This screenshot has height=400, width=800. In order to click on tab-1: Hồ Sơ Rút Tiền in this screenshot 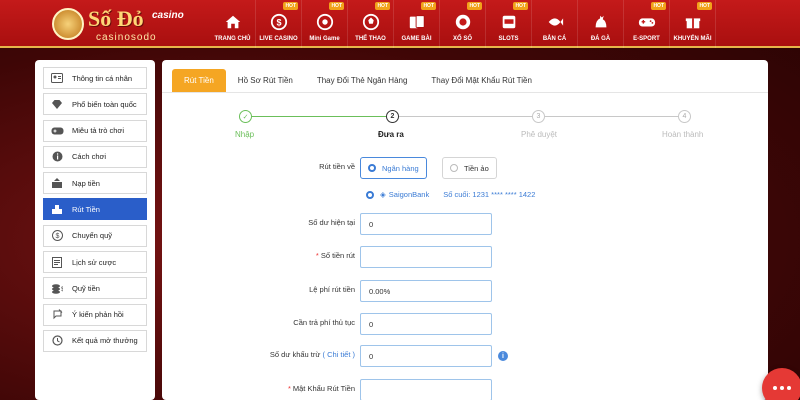, I will do `click(265, 80)`.